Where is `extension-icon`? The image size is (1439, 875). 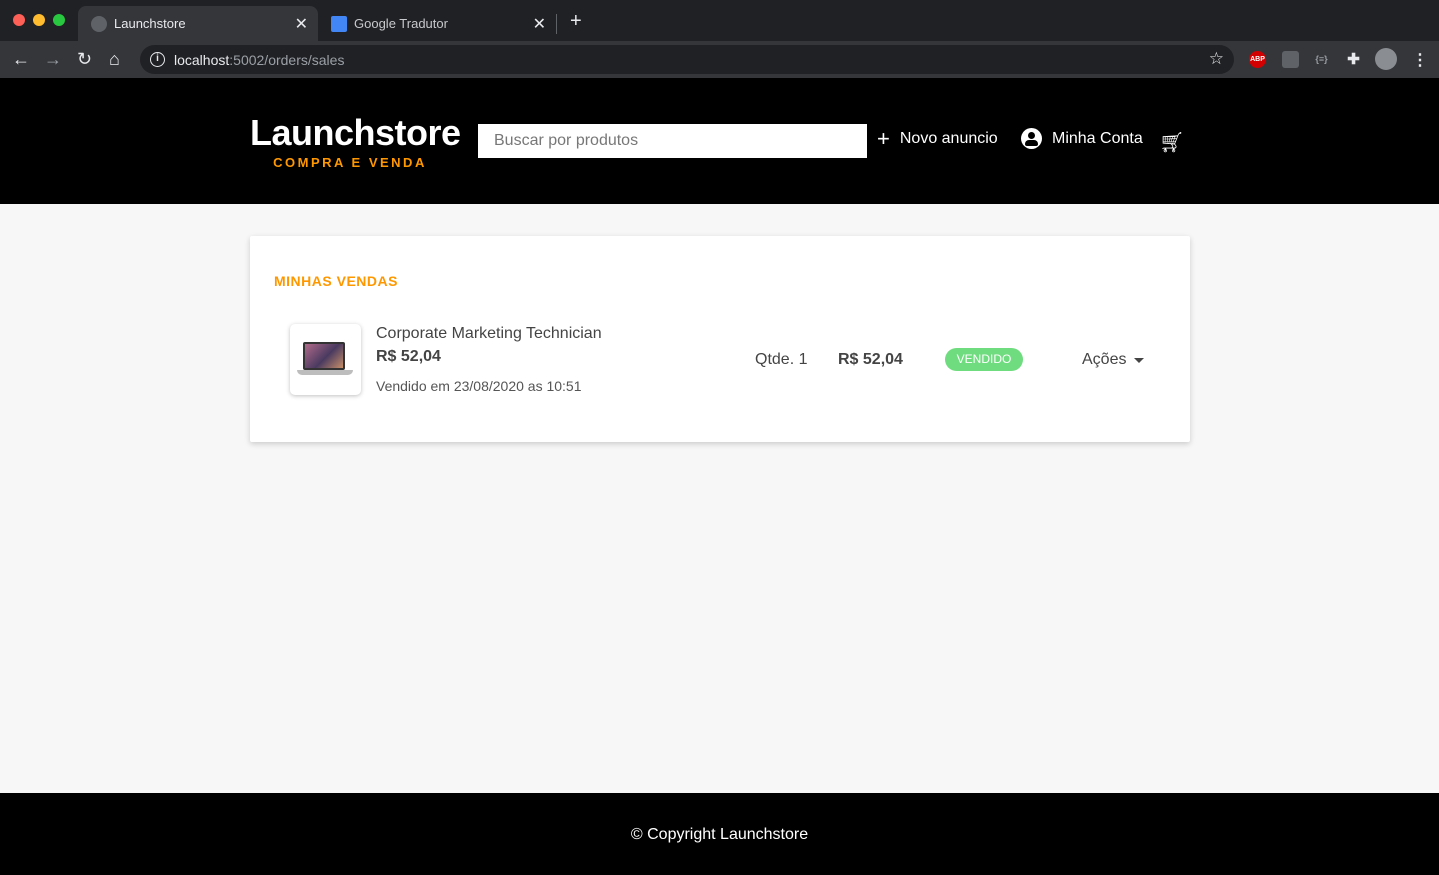 extension-icon is located at coordinates (1290, 59).